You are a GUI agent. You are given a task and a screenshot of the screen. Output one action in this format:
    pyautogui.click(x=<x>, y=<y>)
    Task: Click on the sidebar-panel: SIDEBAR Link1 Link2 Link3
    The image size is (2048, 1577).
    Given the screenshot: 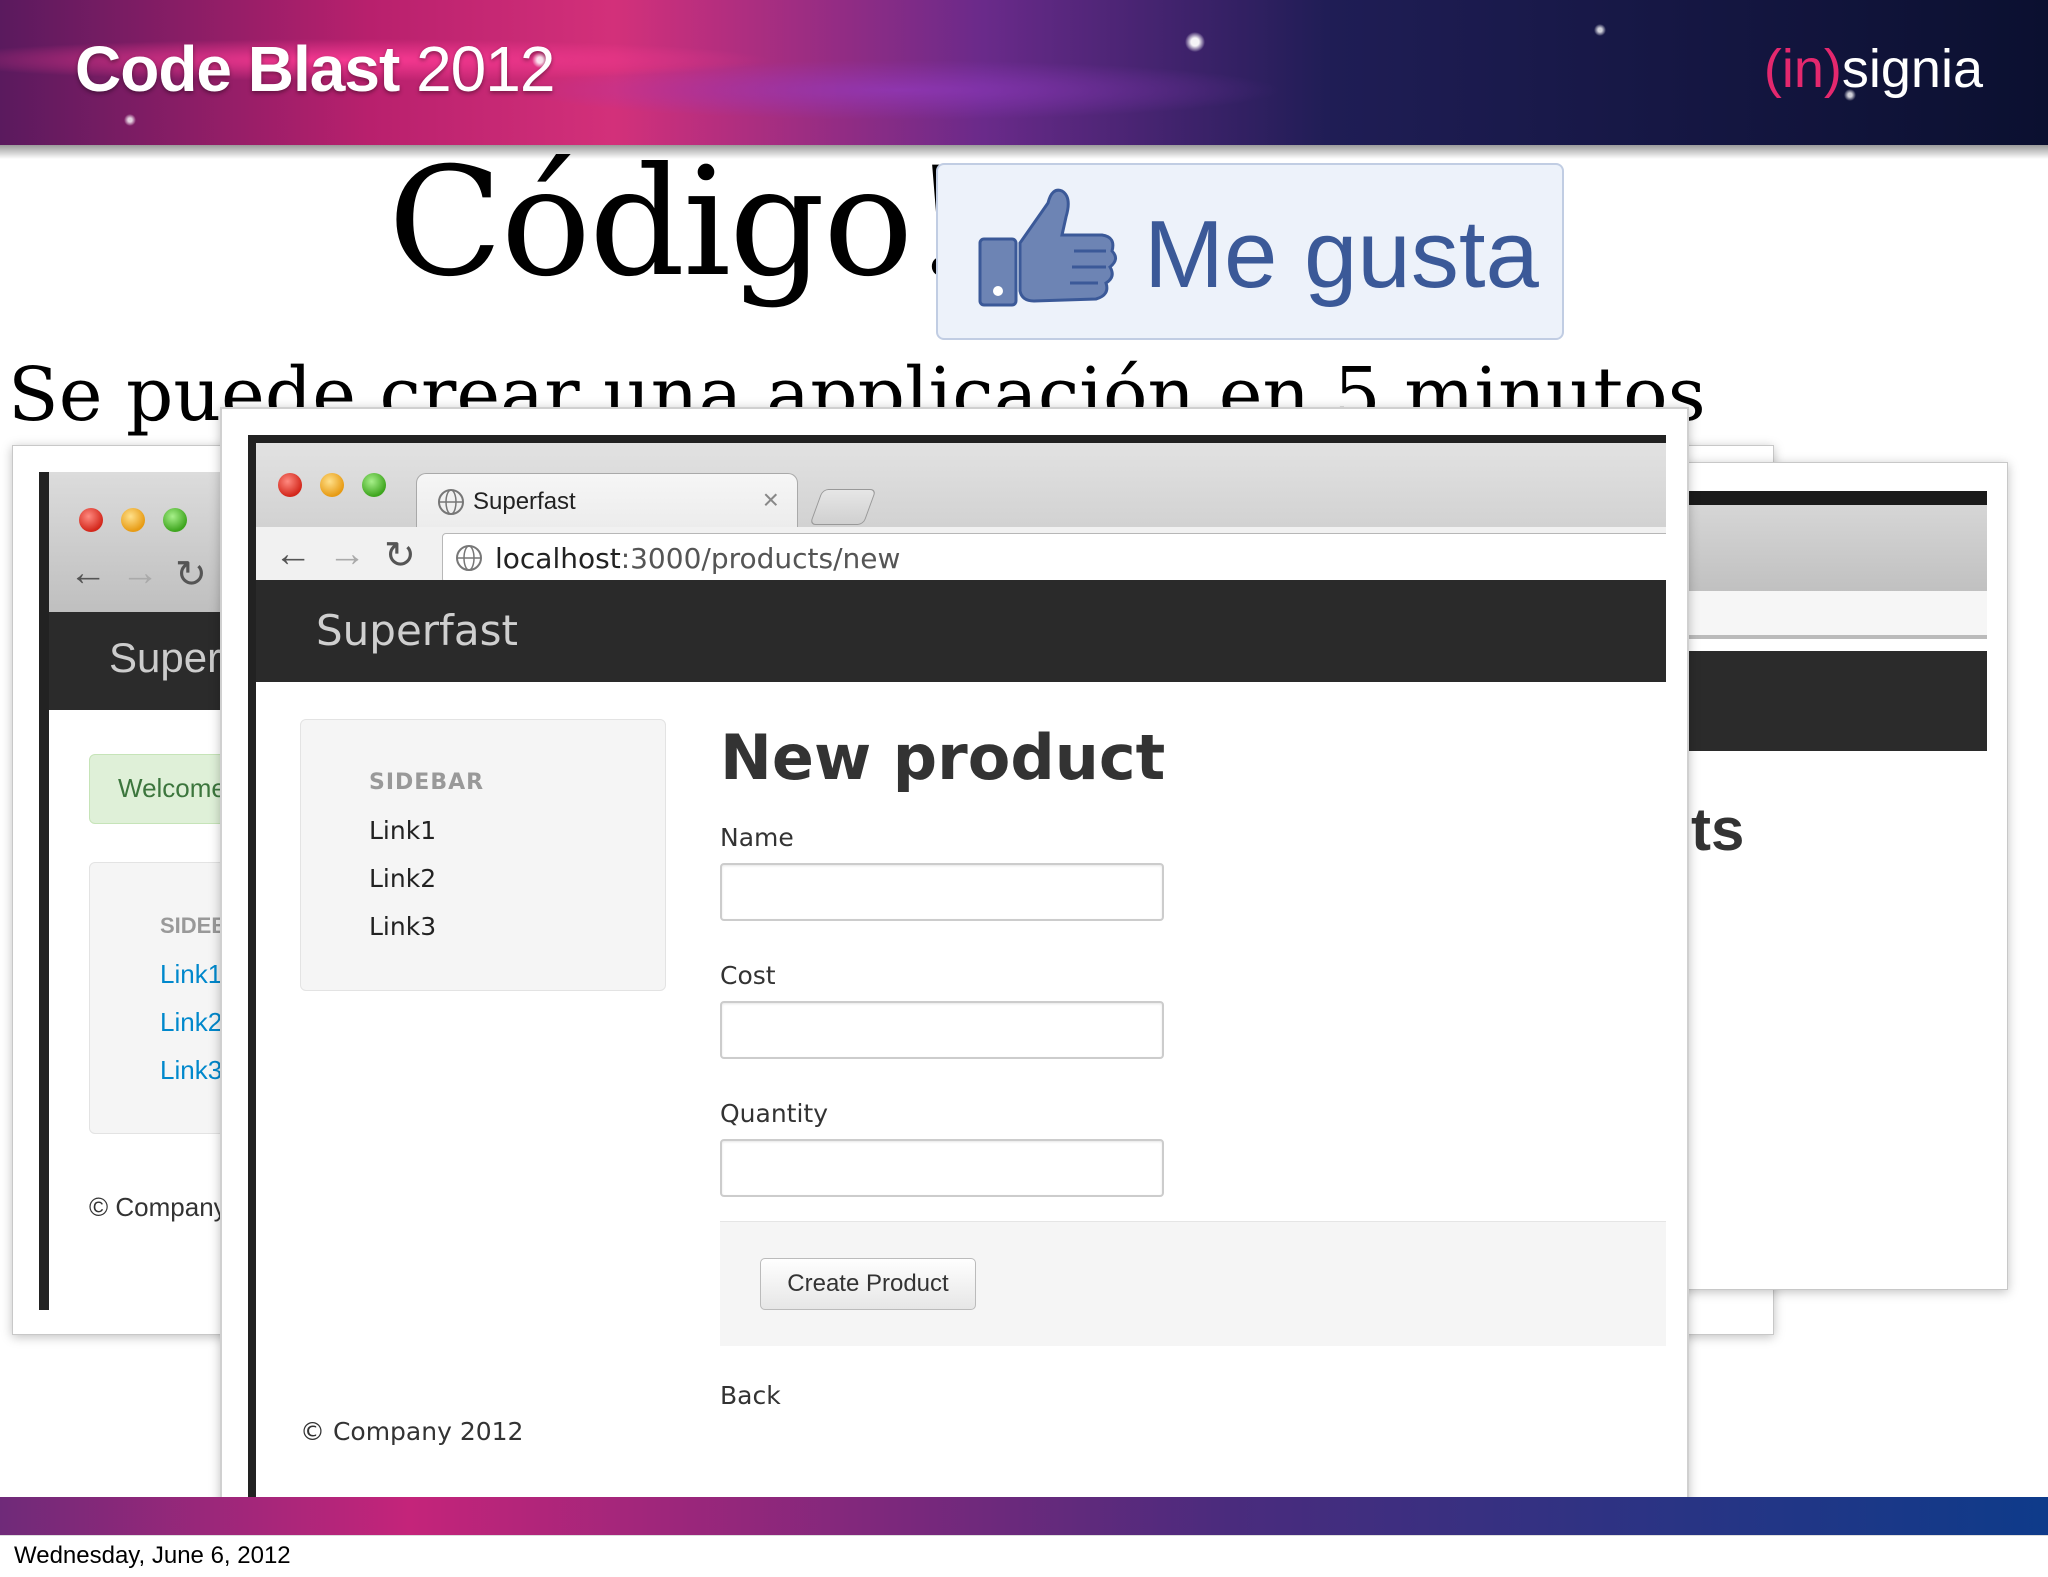 What is the action you would take?
    pyautogui.click(x=483, y=855)
    